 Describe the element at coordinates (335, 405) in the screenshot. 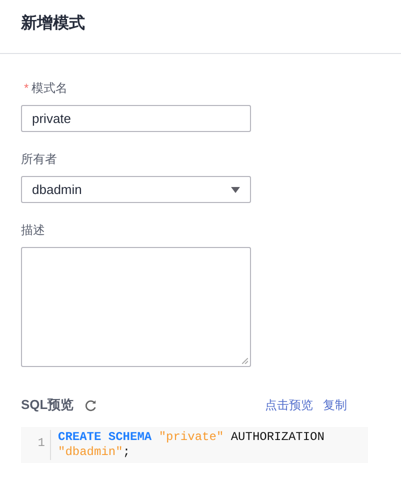

I see `preview-link: 复制` at that location.